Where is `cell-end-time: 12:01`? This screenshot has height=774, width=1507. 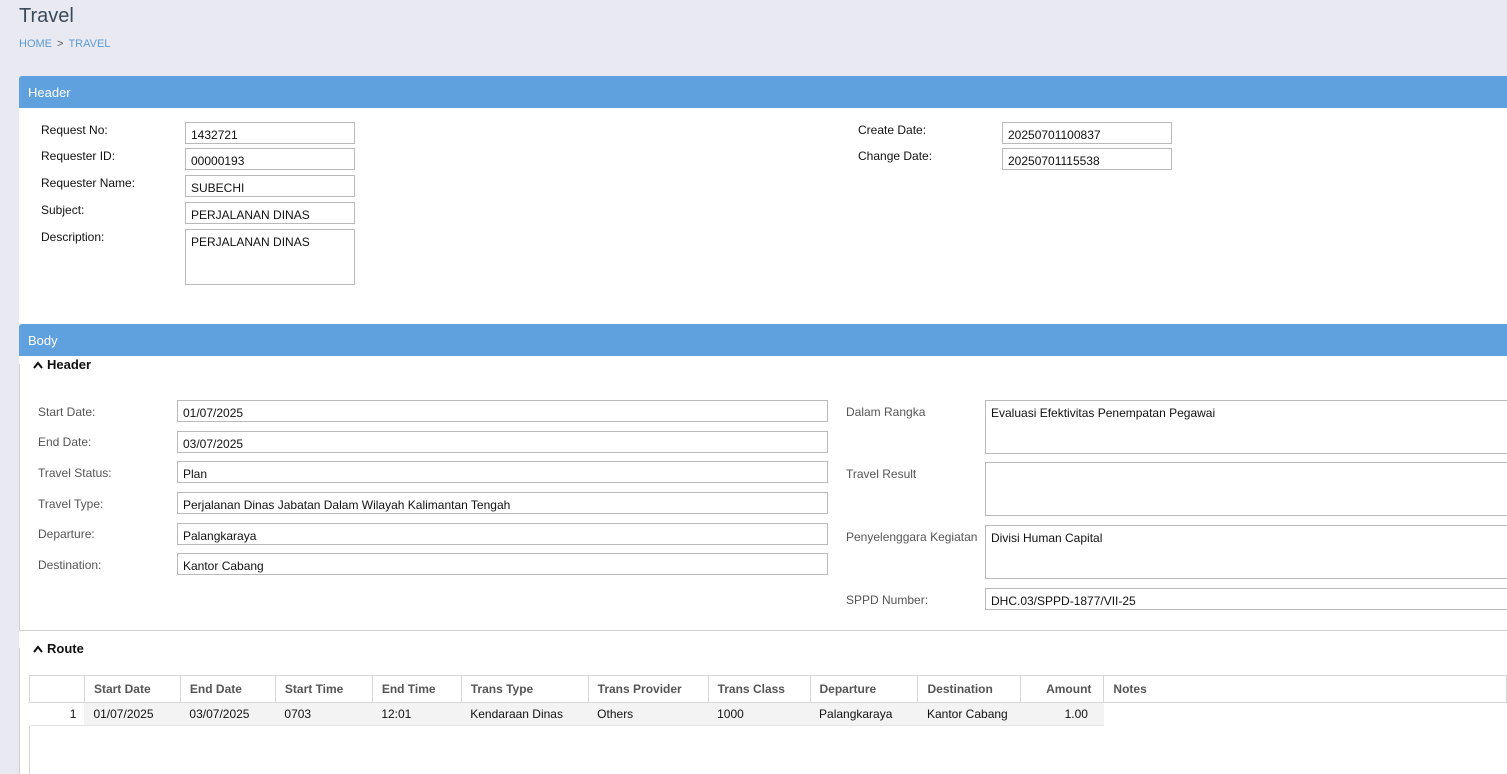
cell-end-time: 12:01 is located at coordinates (417, 714).